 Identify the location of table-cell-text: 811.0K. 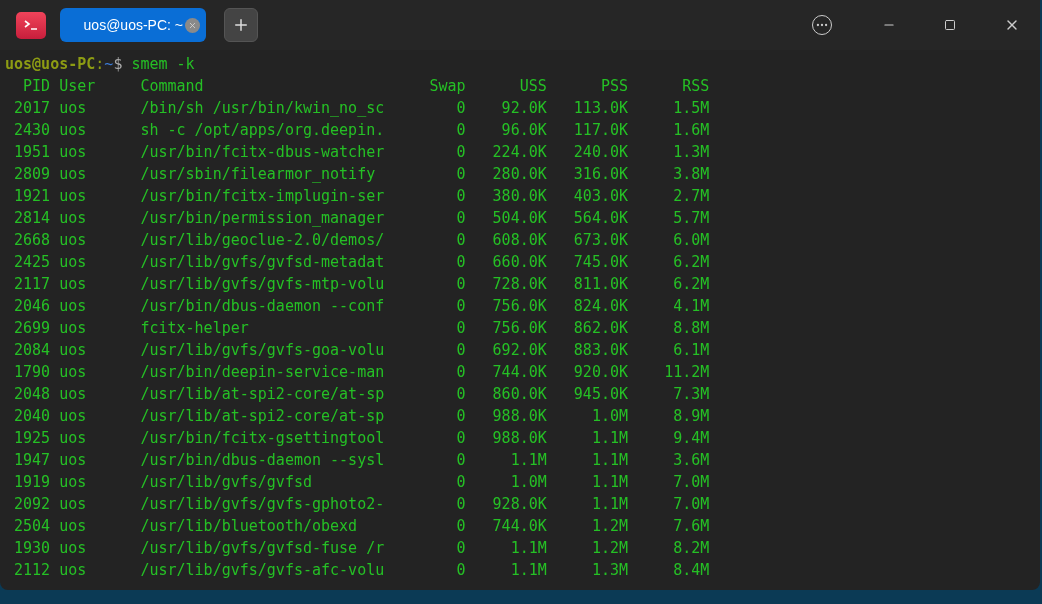
(600, 284).